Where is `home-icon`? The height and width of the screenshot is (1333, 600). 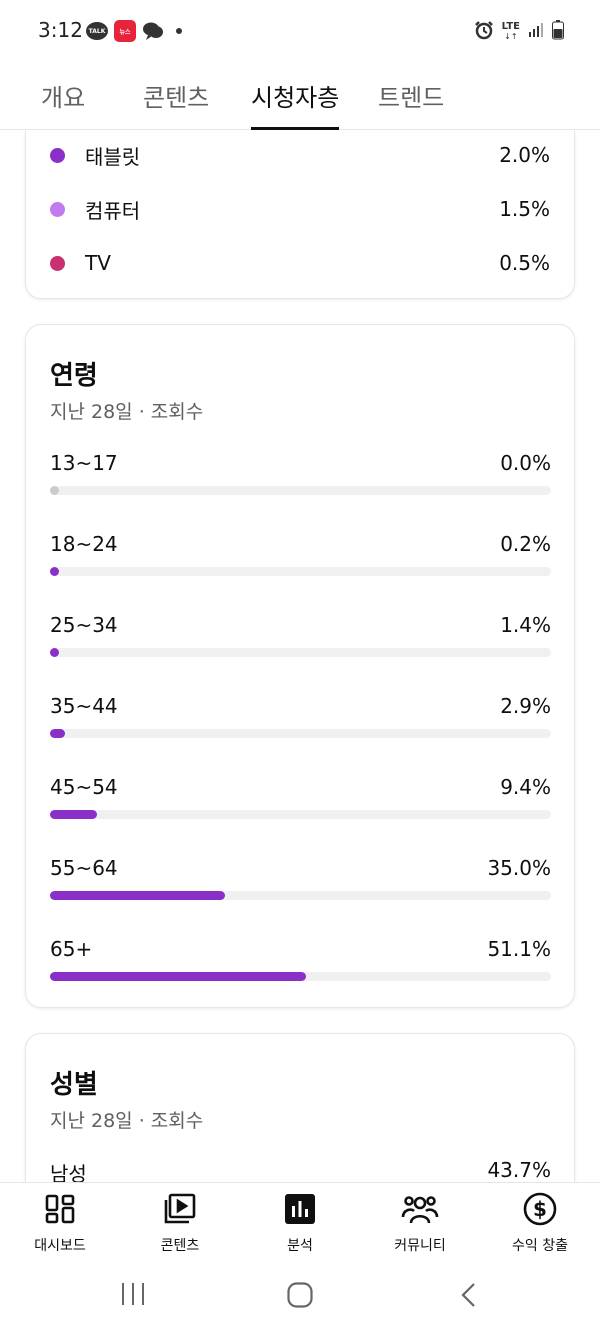
home-icon is located at coordinates (300, 1297).